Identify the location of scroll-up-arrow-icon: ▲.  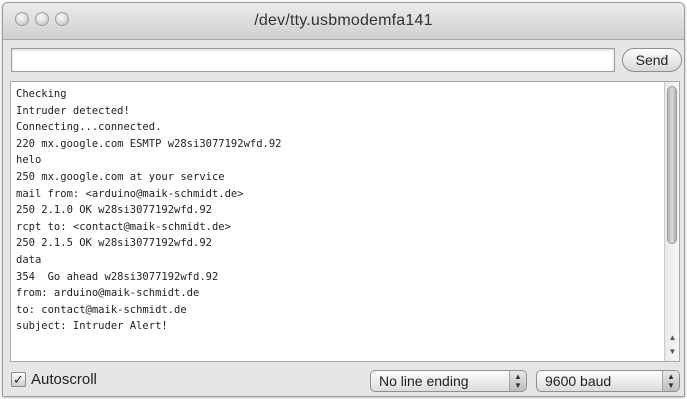
(672, 338).